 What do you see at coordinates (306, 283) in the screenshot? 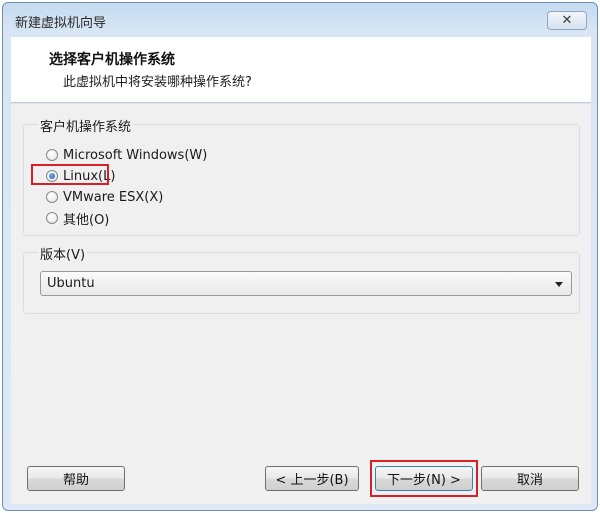
I see `version-select: Ubuntu` at bounding box center [306, 283].